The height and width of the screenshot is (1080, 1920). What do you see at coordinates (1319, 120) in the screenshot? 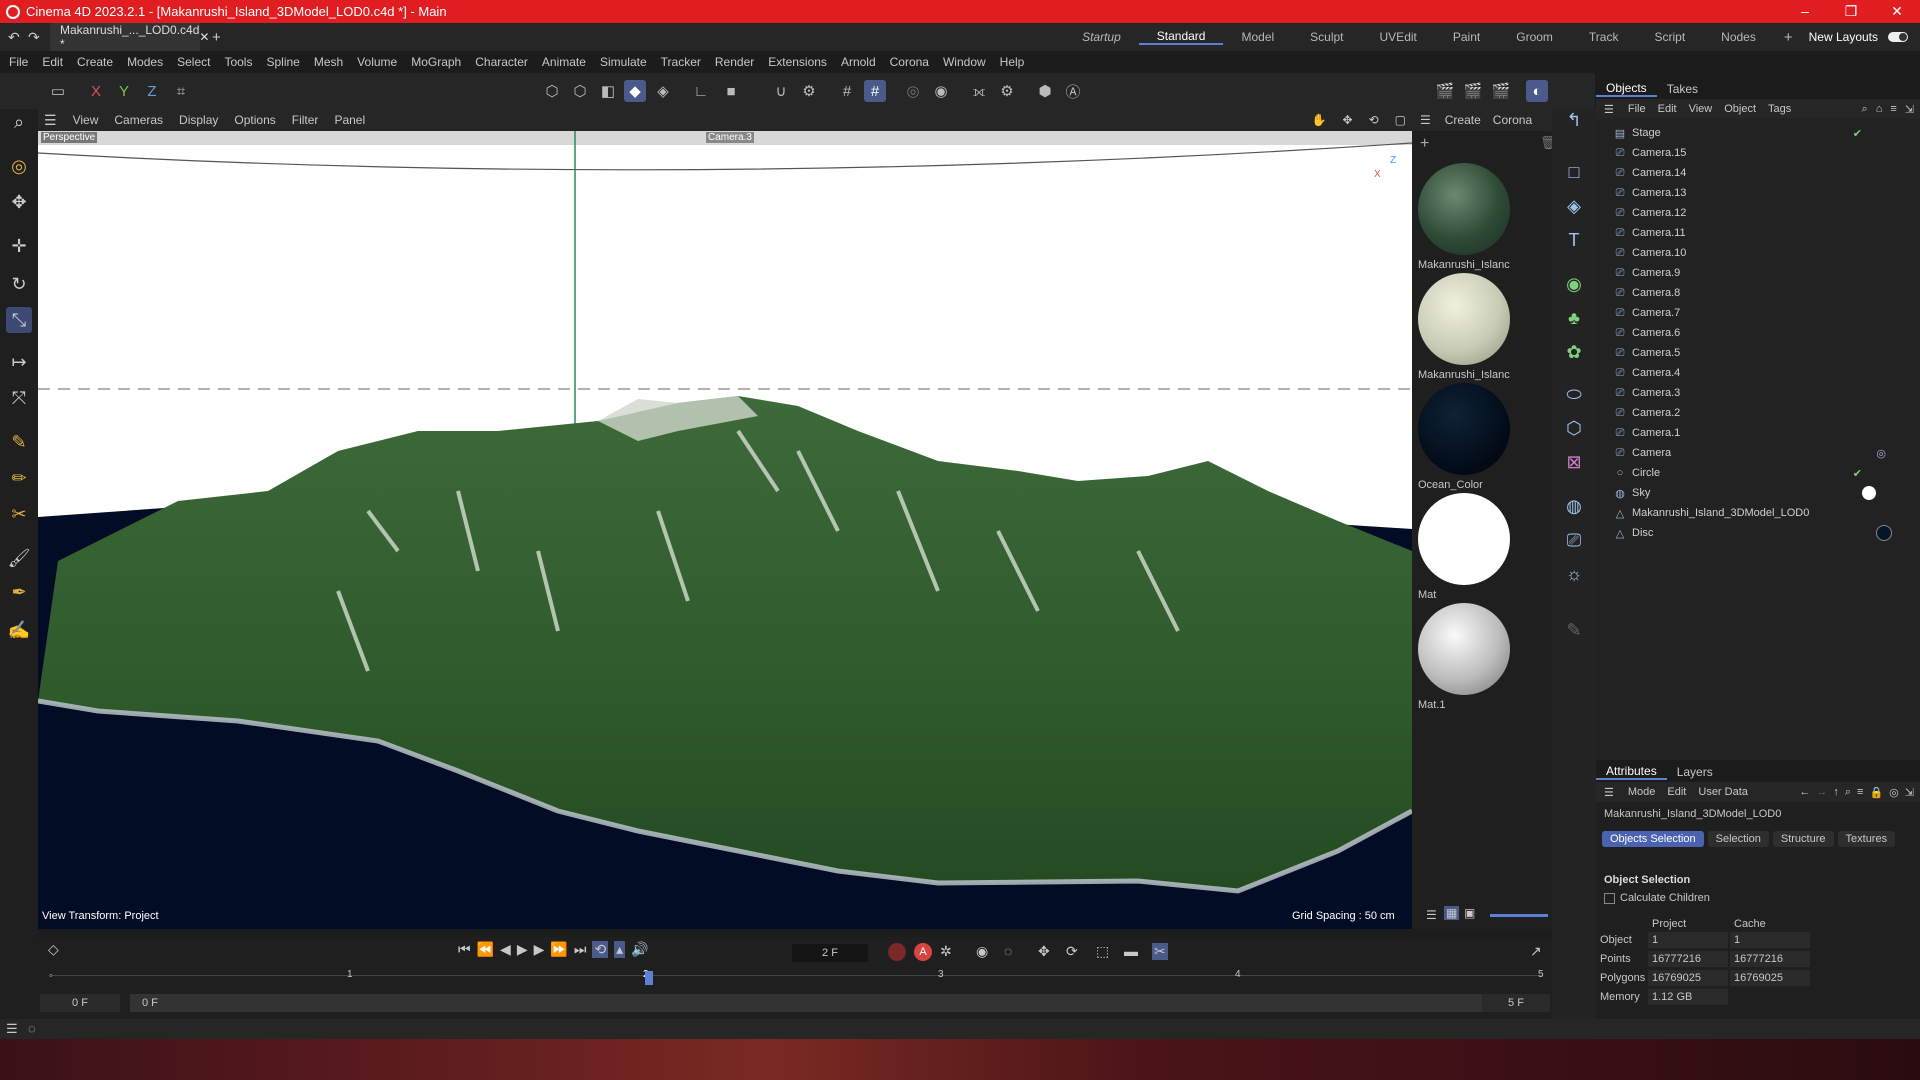
I see `viewport-pan-icon: ✋` at bounding box center [1319, 120].